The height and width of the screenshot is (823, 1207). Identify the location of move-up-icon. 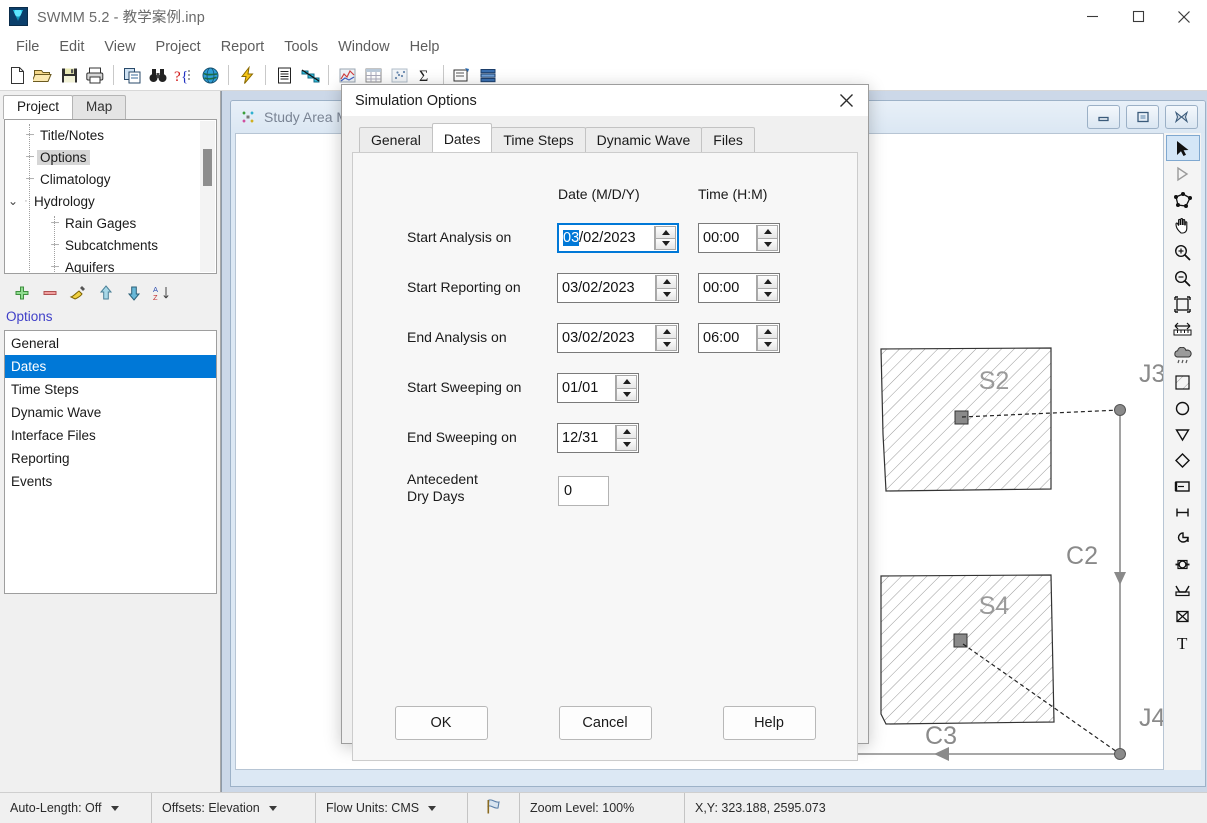
(105, 293).